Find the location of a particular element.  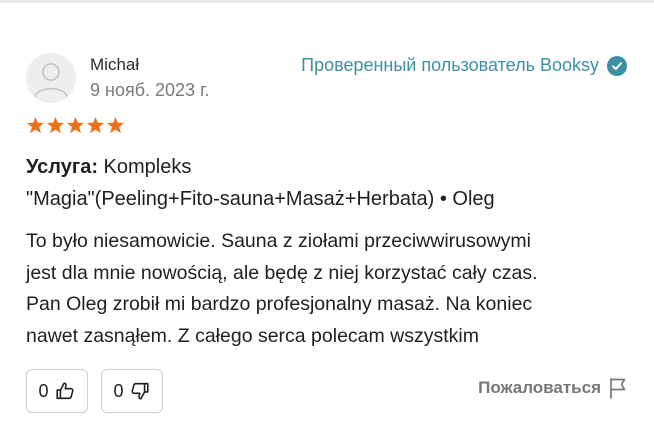

verified-badge: Проверенный пользователь Booksy is located at coordinates (464, 65).